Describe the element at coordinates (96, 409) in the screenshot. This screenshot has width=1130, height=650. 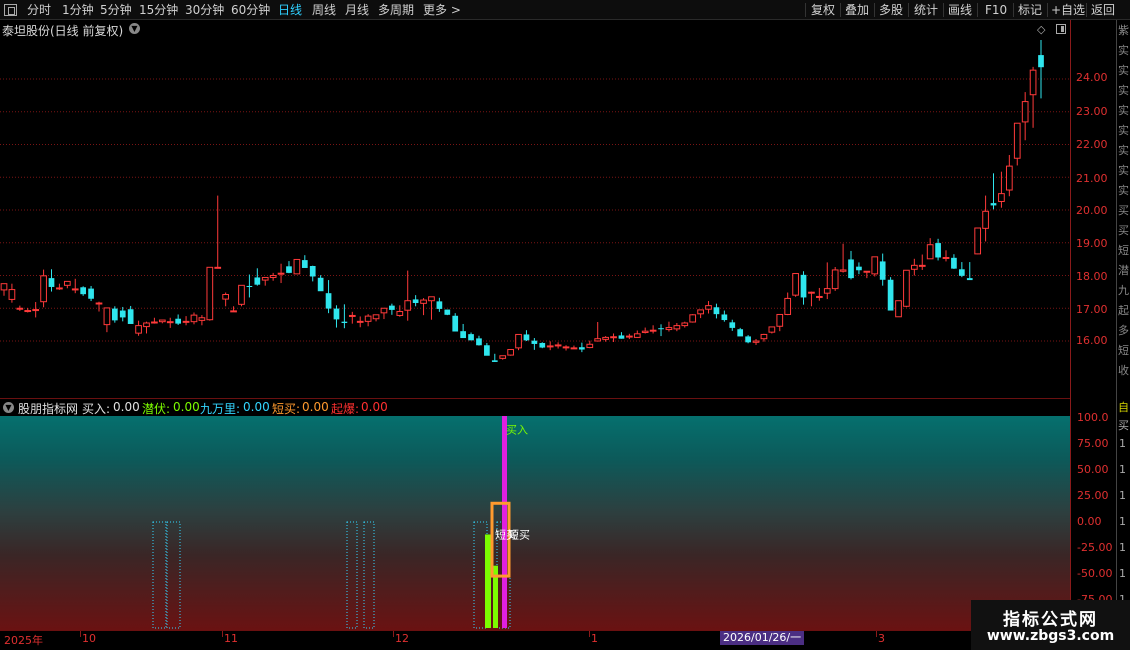
I see `readout-buy-label: 买入:` at that location.